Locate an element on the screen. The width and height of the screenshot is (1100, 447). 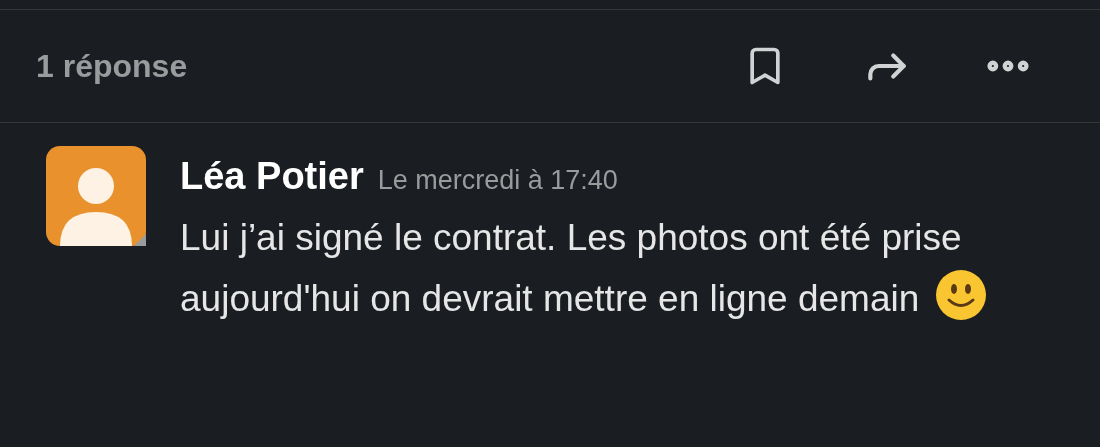
smiley-icon is located at coordinates (961, 295).